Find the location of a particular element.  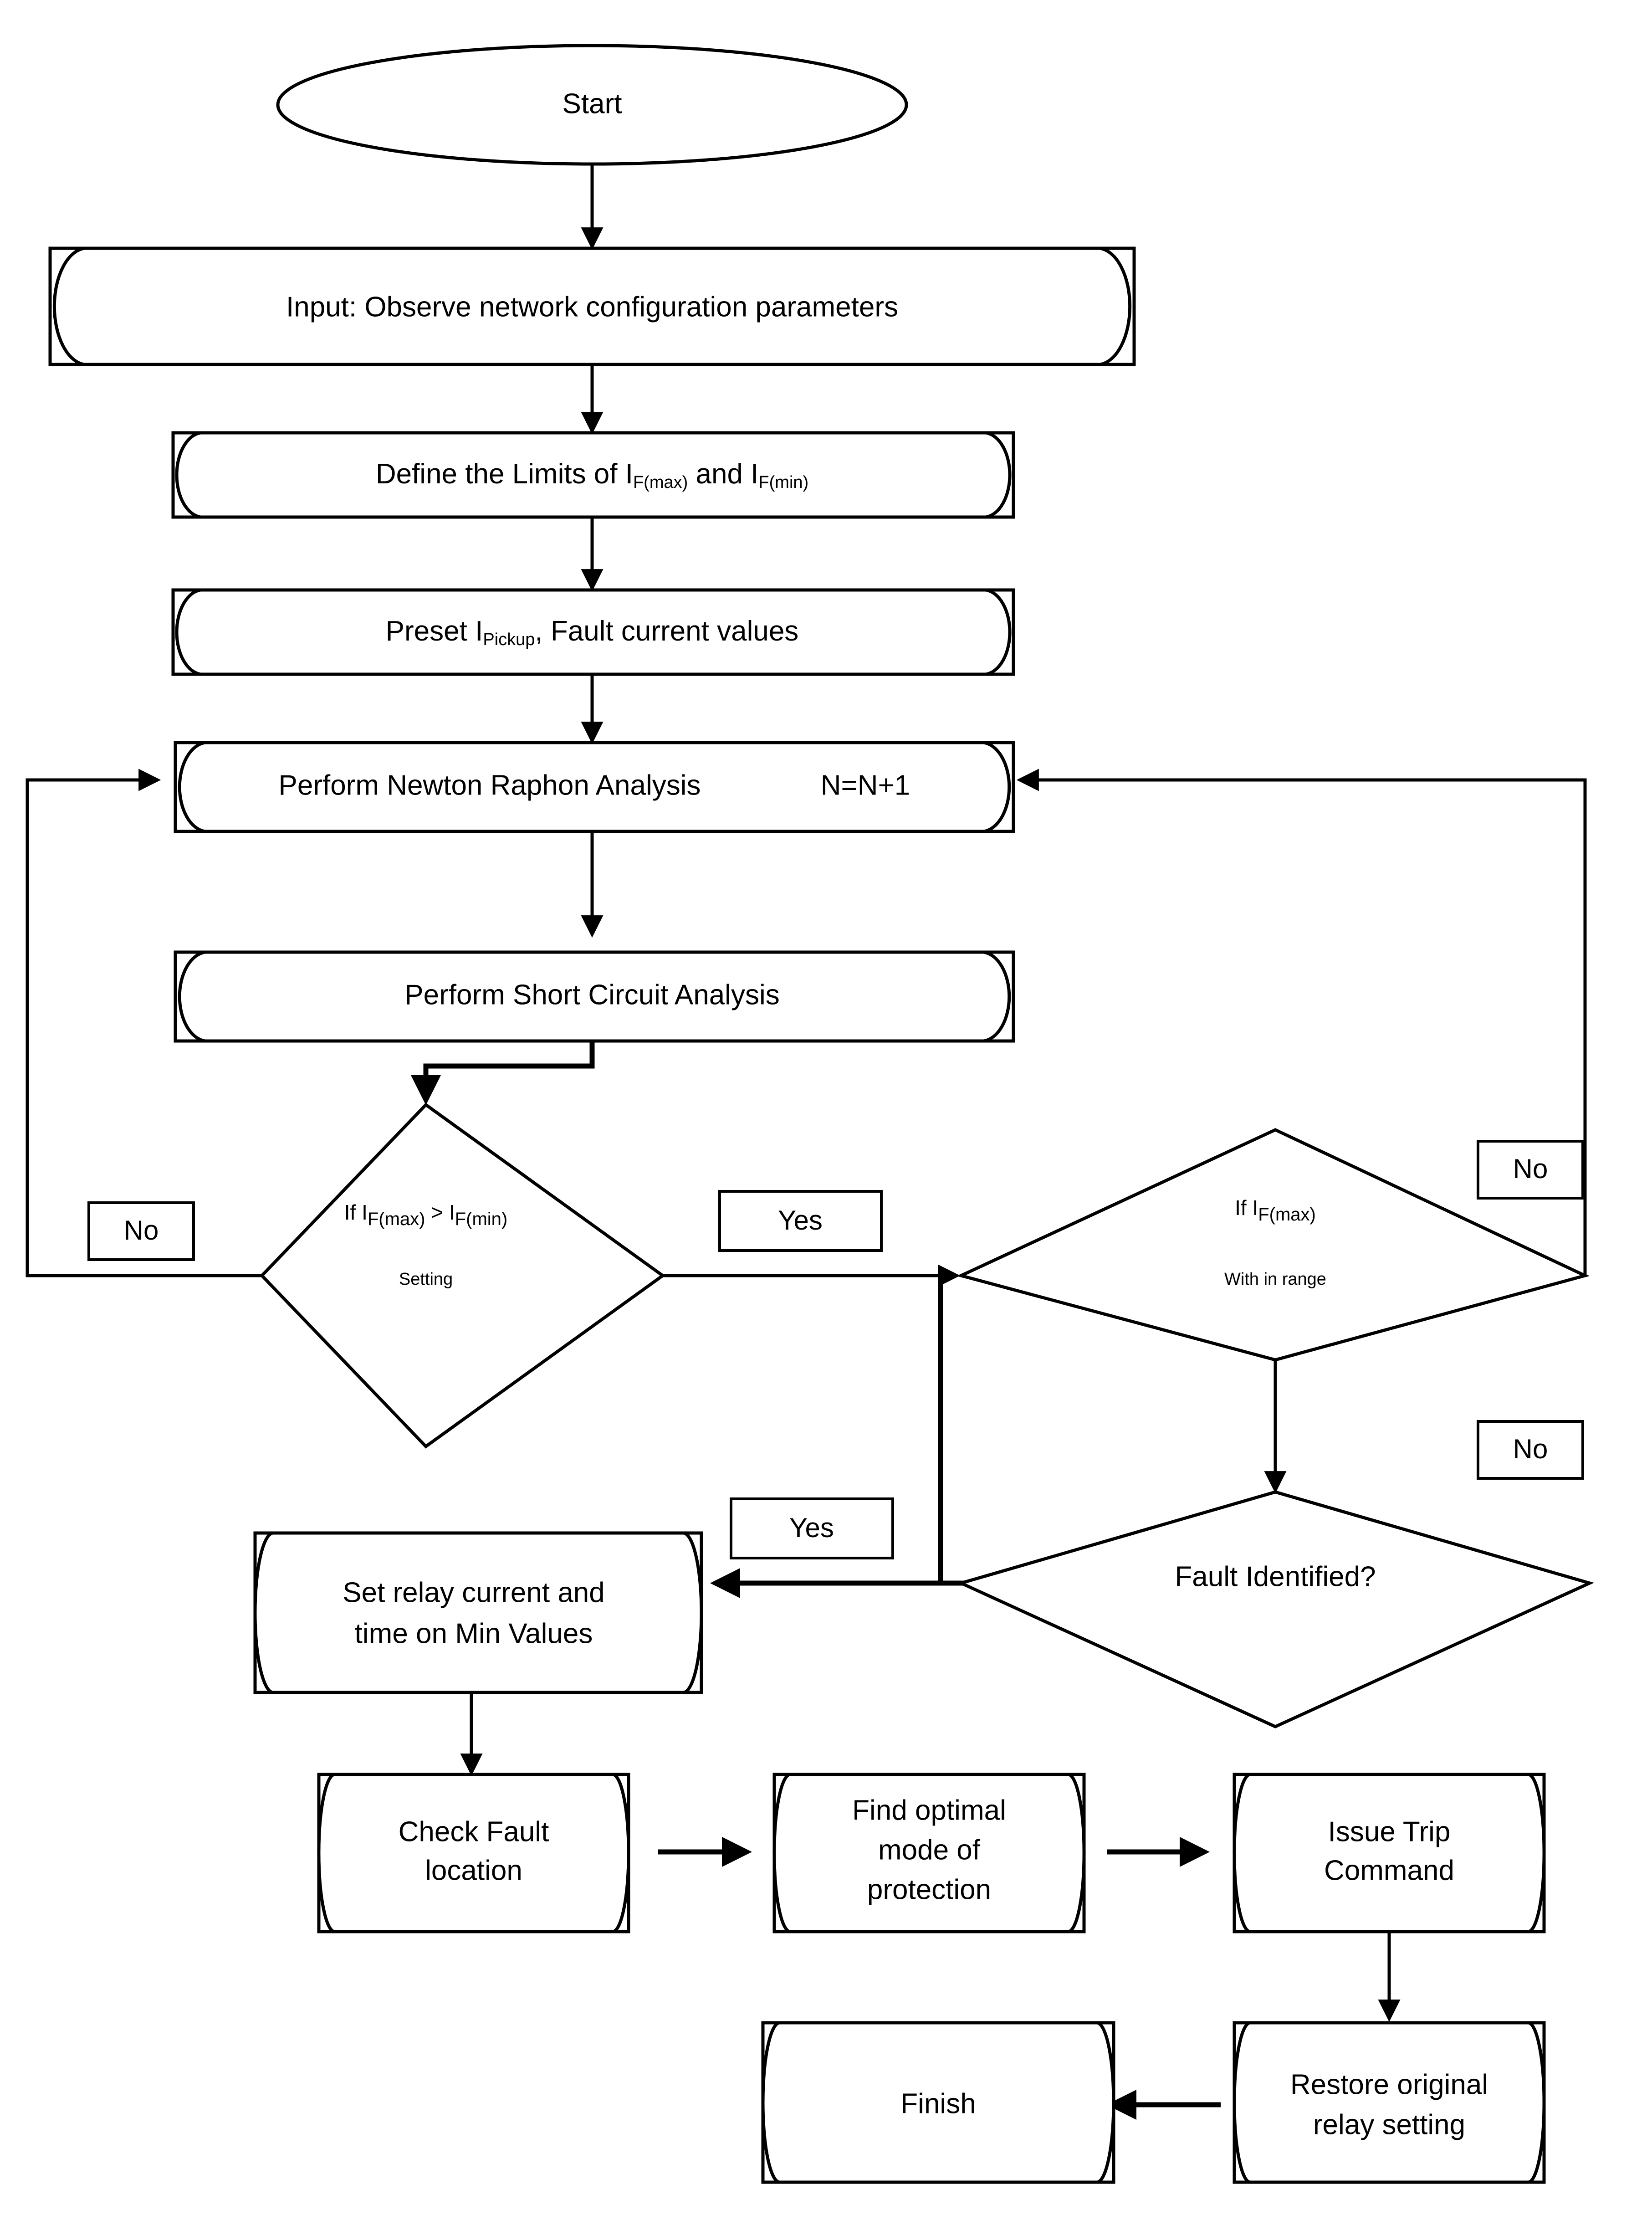

dl-sym2: I is located at coordinates (452, 1212).